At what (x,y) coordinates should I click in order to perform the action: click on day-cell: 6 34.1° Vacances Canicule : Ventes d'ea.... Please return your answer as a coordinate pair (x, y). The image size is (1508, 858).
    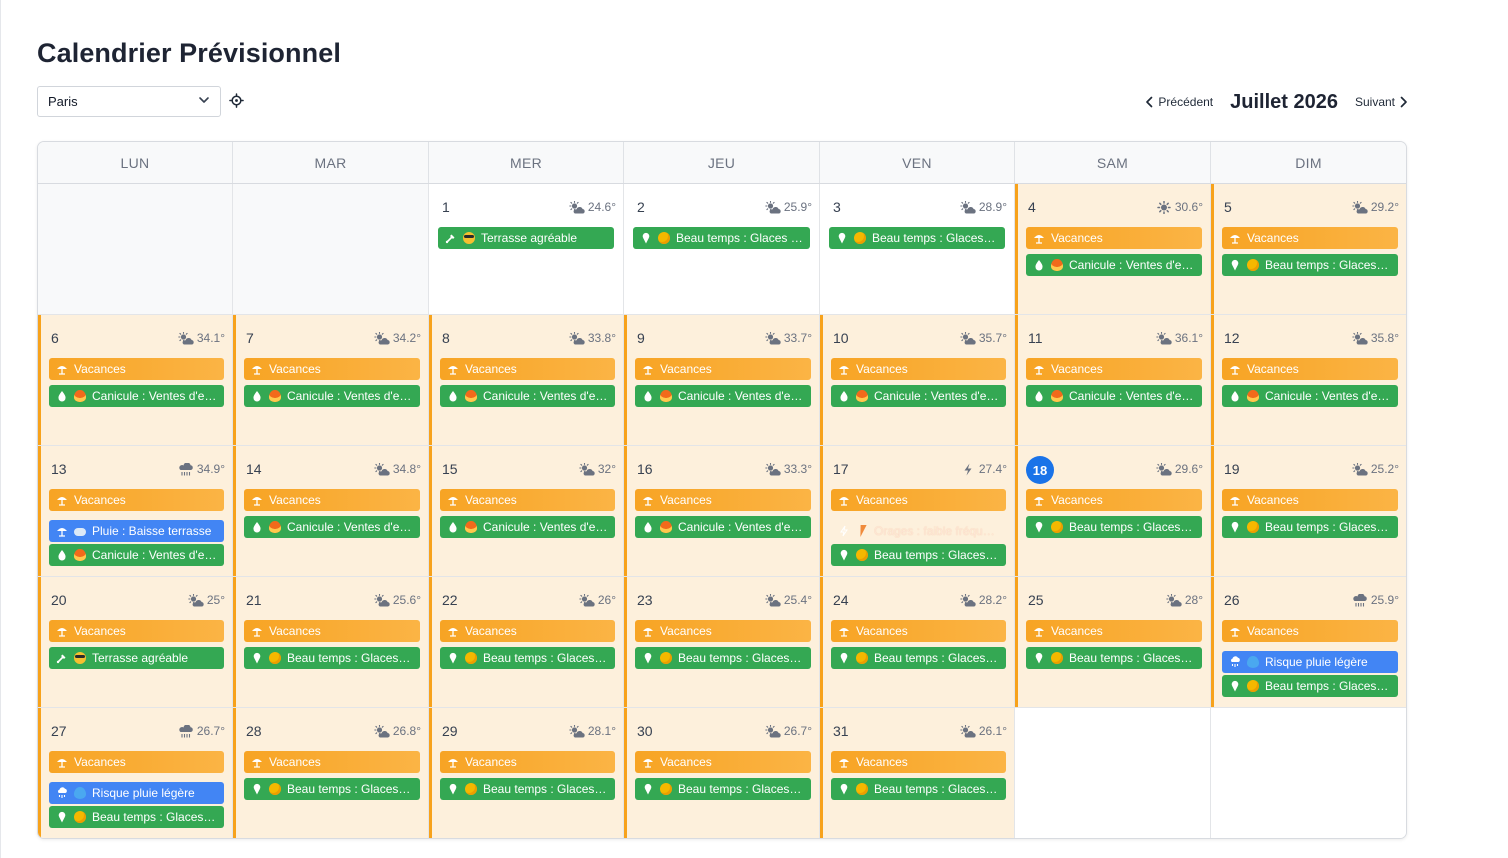
    Looking at the image, I should click on (135, 380).